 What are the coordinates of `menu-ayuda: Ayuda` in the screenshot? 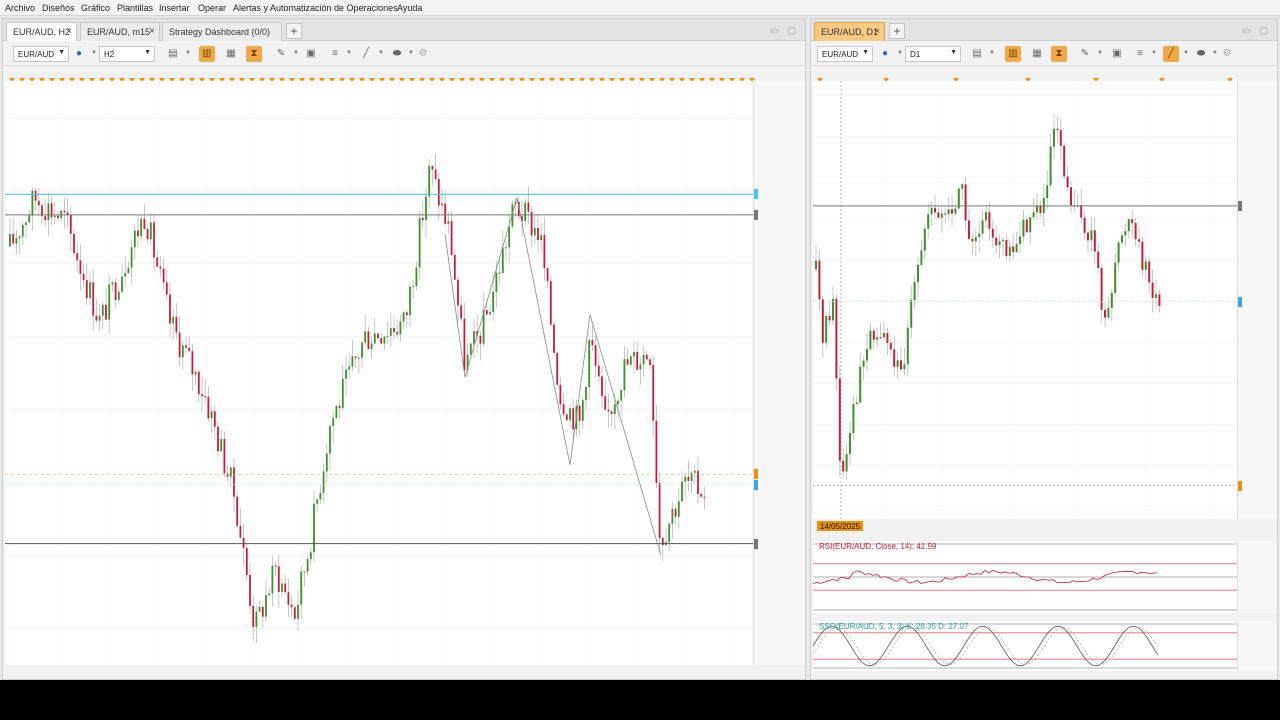 It's located at (409, 8).